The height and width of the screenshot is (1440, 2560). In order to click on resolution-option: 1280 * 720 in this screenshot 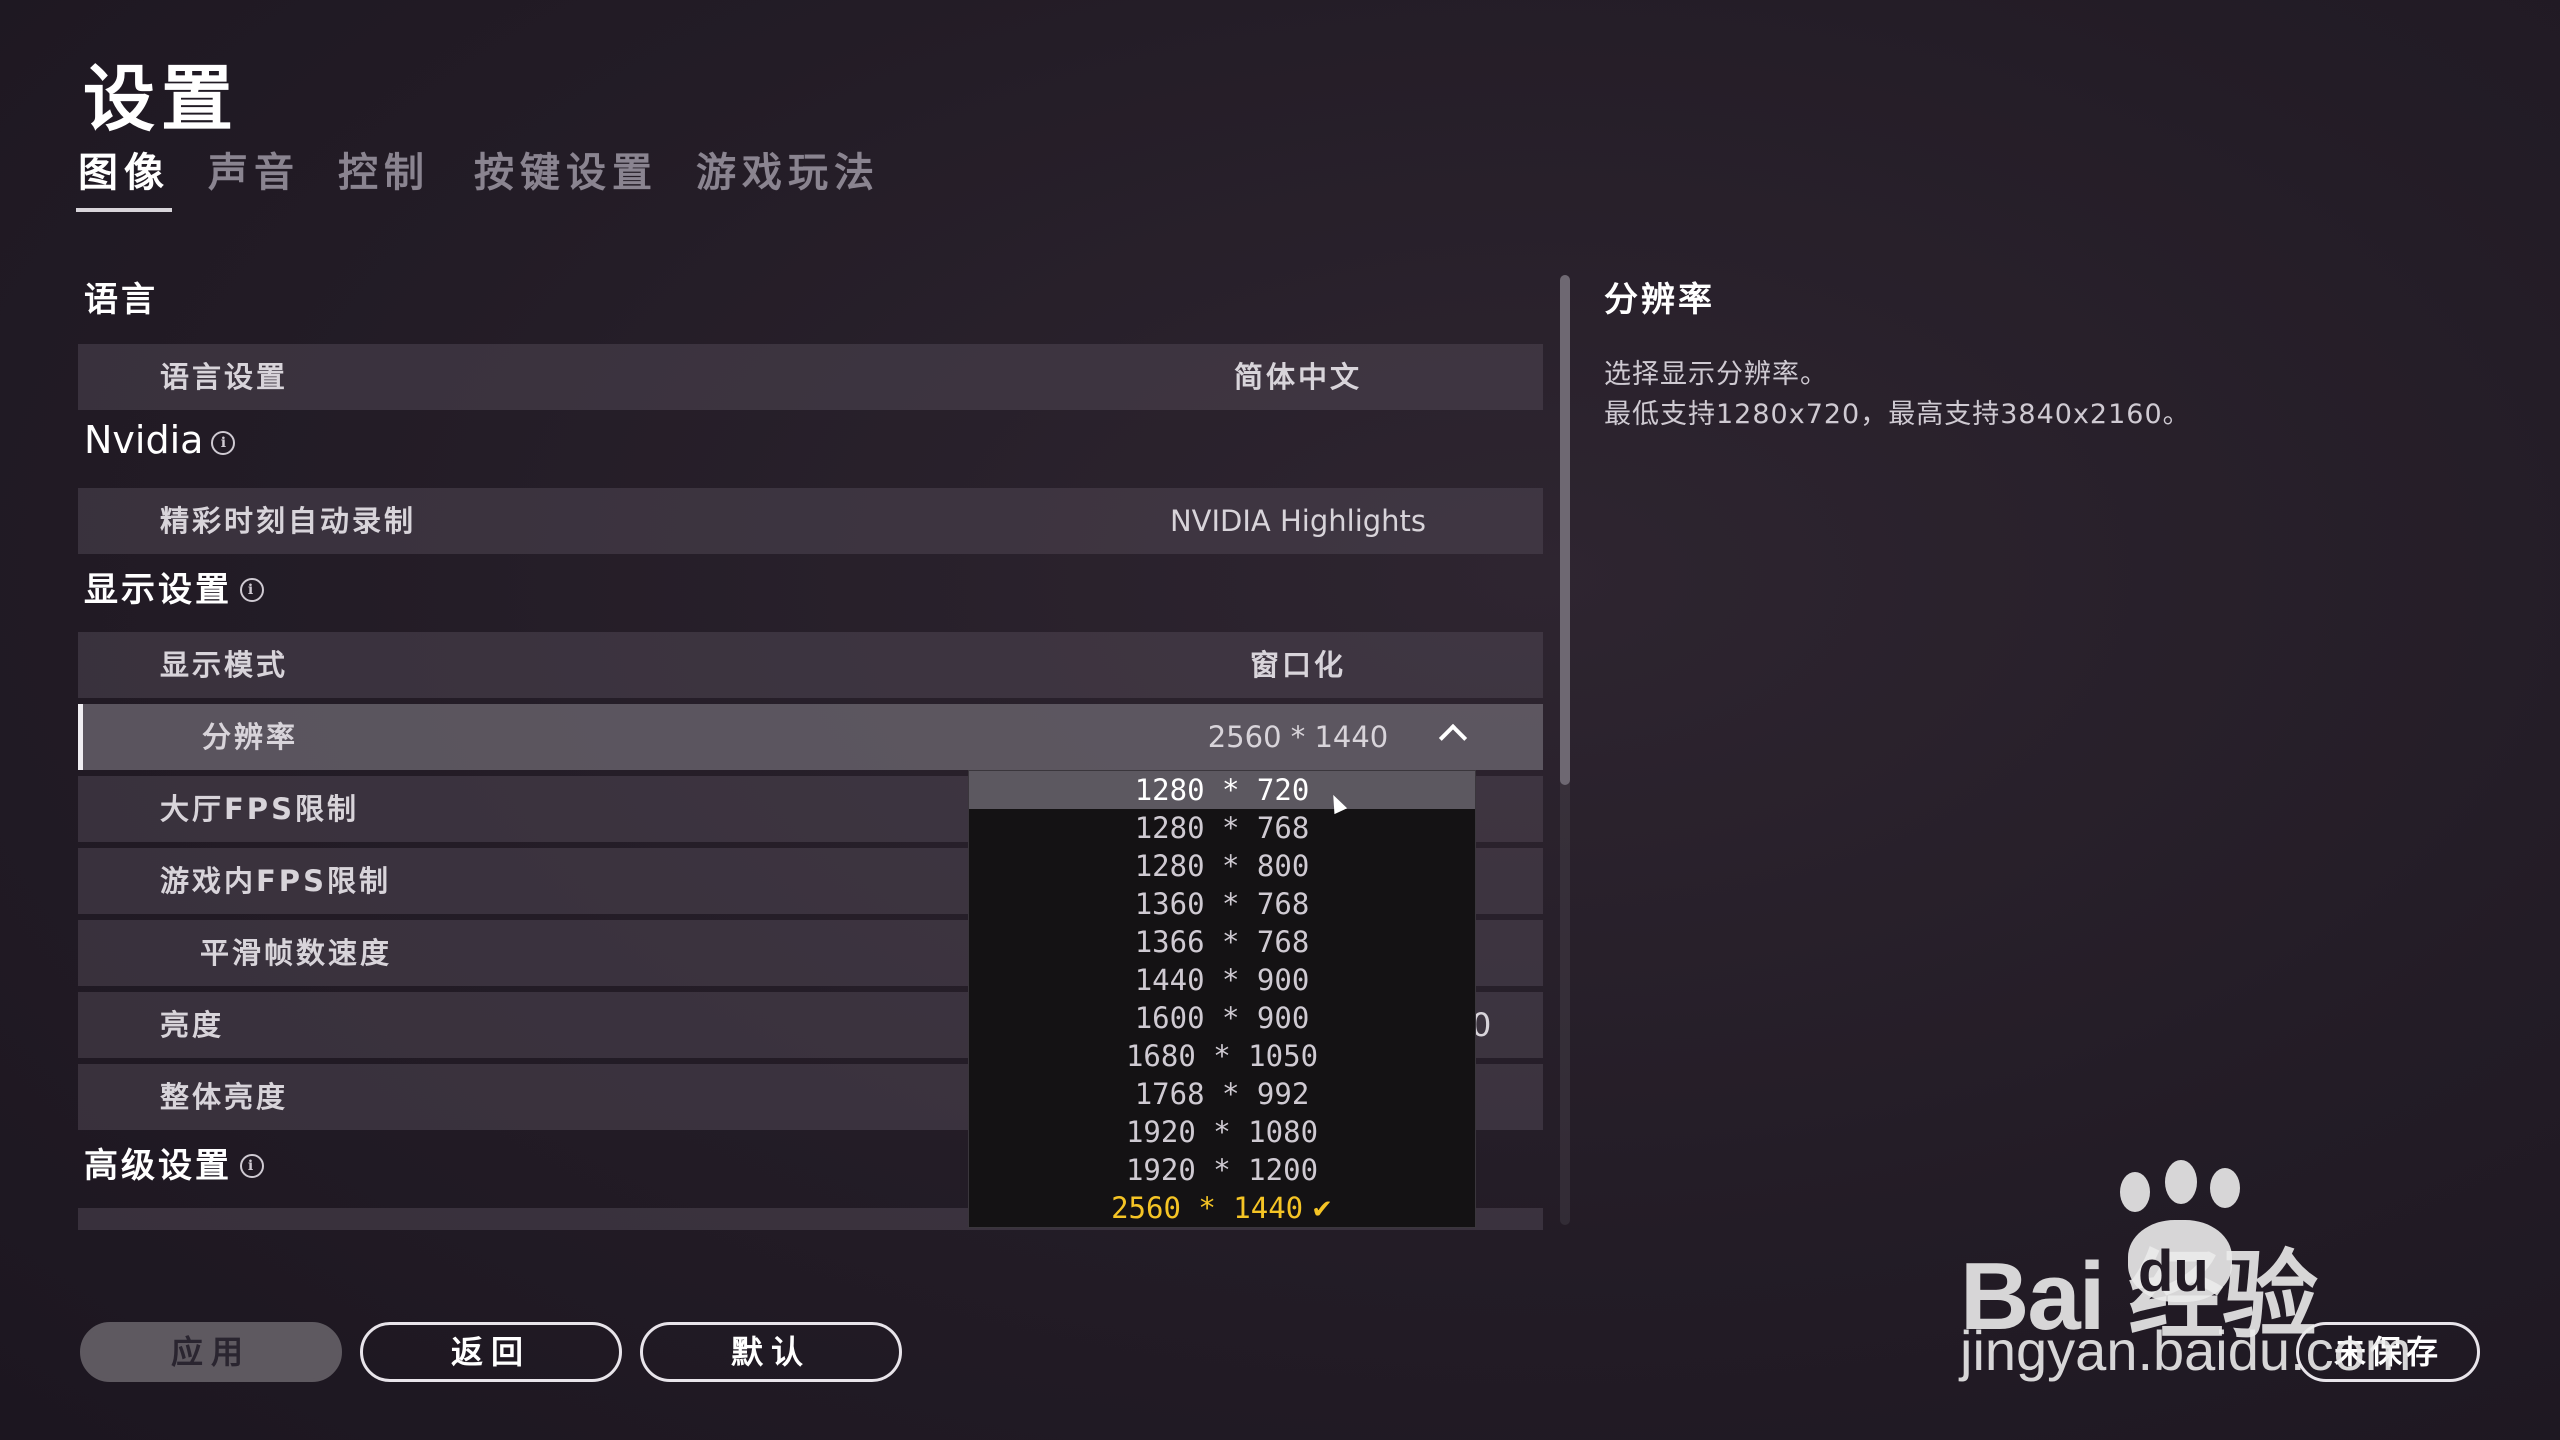, I will do `click(1222, 790)`.